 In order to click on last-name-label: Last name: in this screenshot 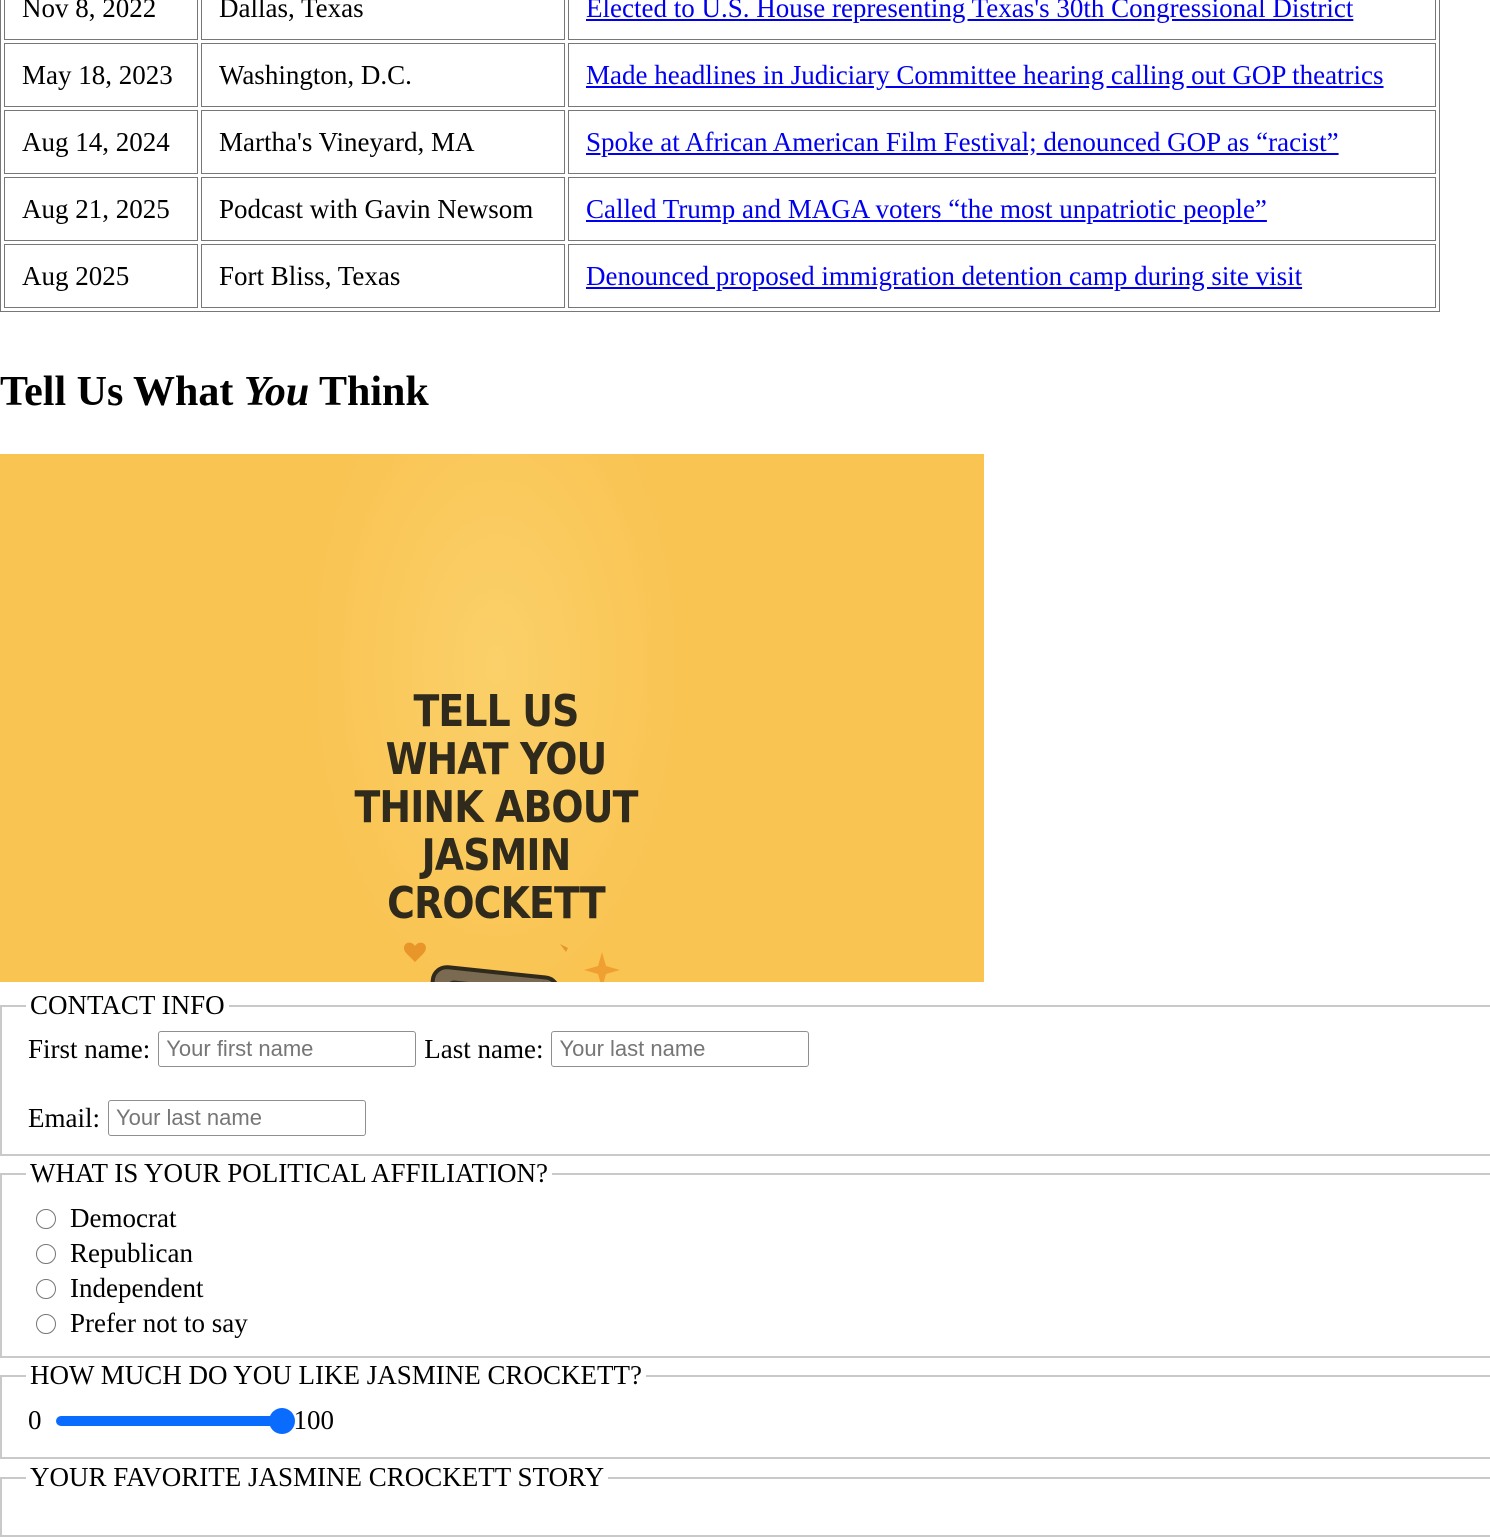, I will do `click(484, 1048)`.